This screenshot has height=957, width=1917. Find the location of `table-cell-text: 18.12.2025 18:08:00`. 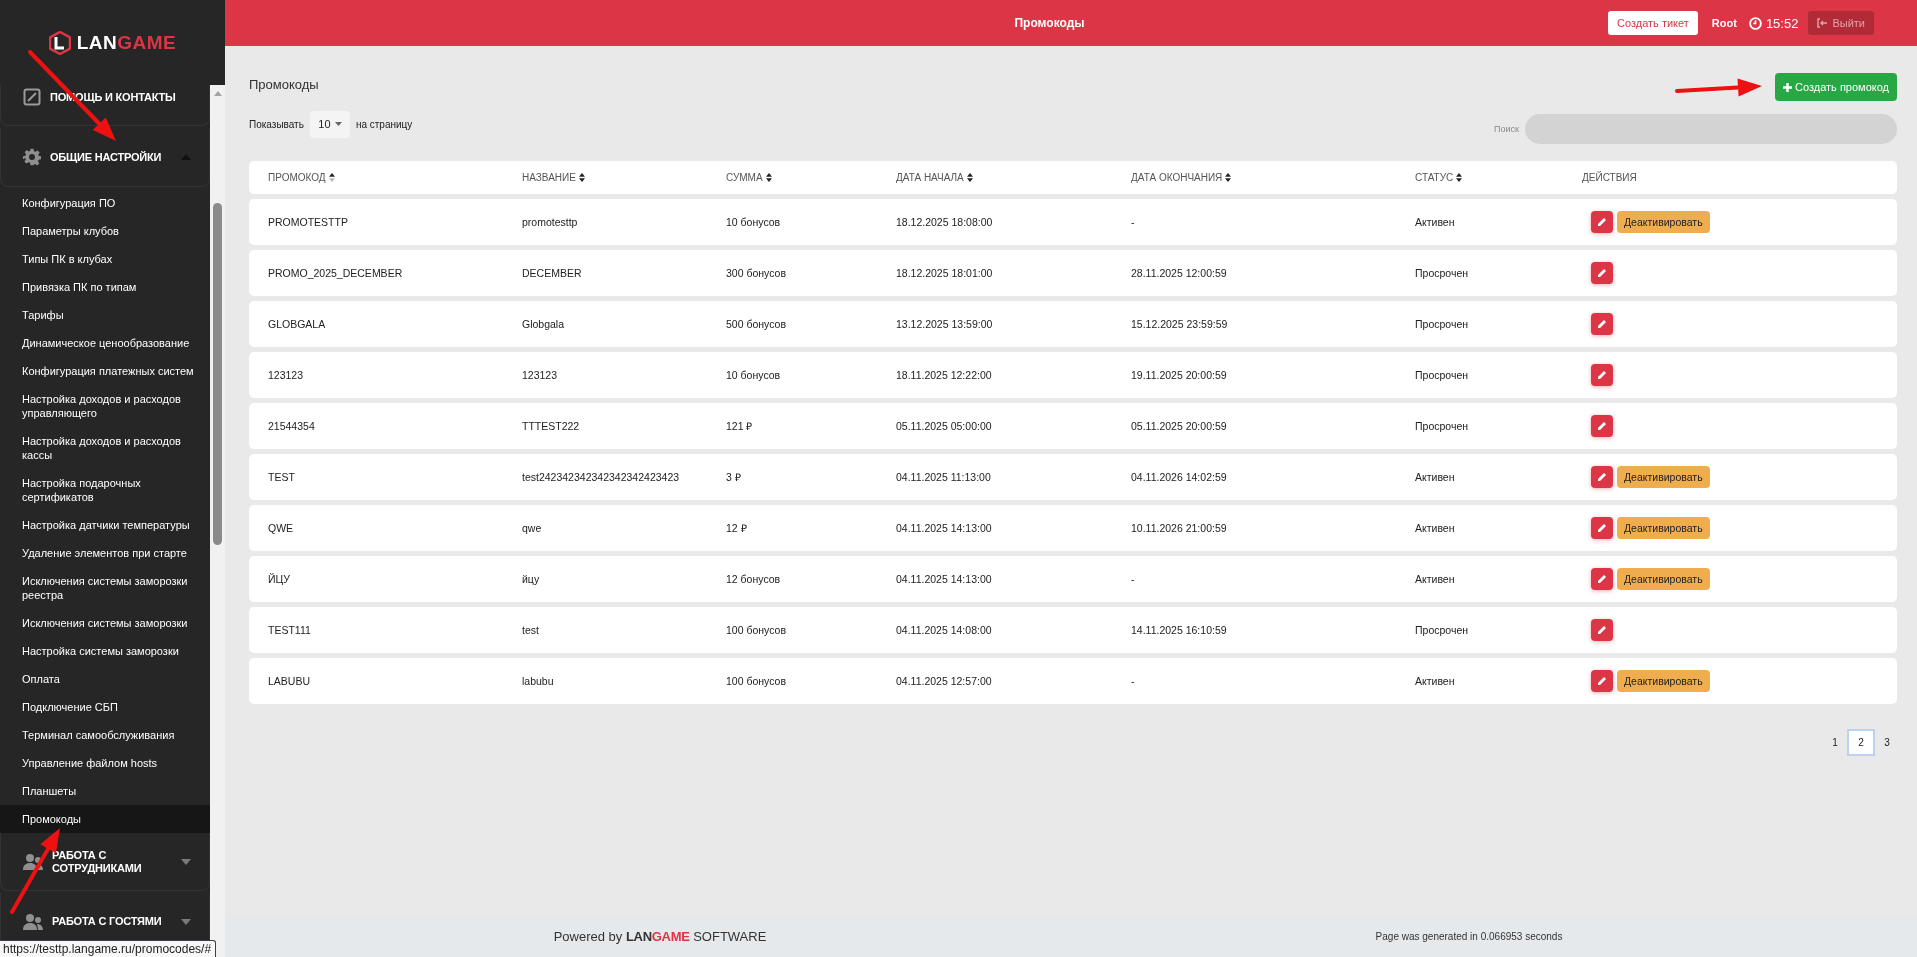

table-cell-text: 18.12.2025 18:08:00 is located at coordinates (945, 222).